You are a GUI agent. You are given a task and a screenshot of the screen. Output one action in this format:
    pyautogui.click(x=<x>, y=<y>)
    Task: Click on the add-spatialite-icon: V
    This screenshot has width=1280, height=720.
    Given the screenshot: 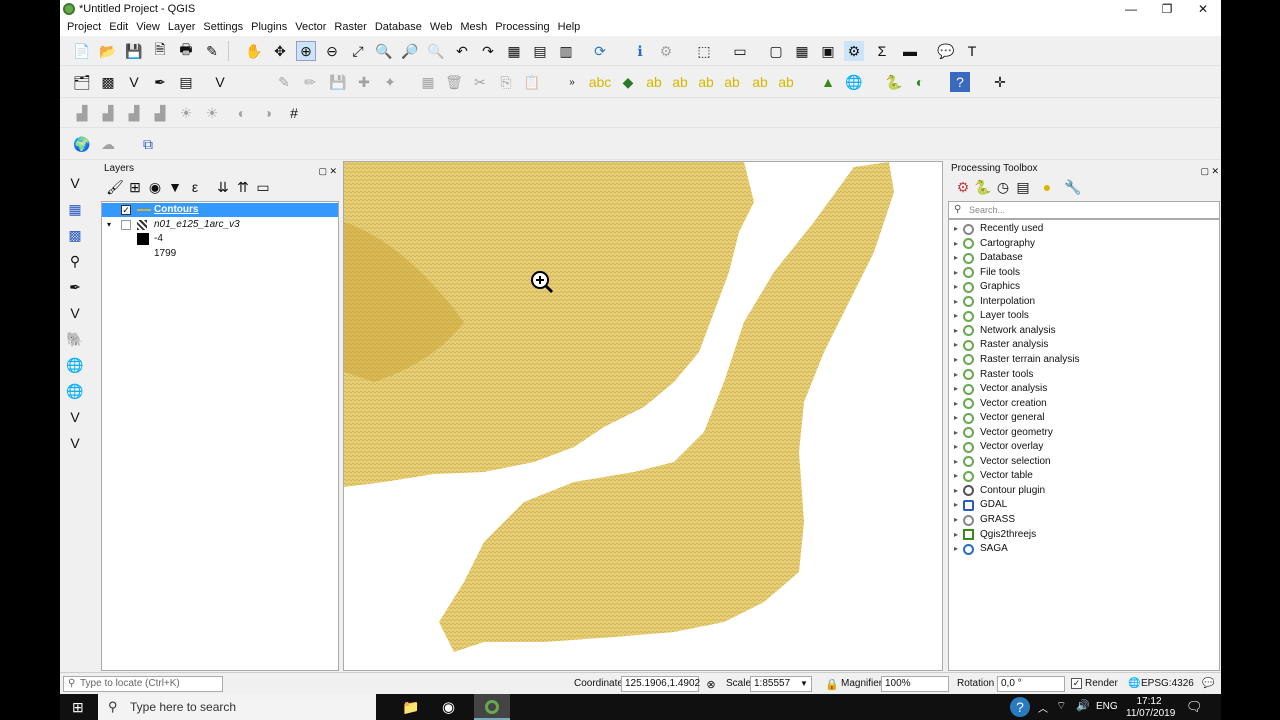 What is the action you would take?
    pyautogui.click(x=75, y=313)
    